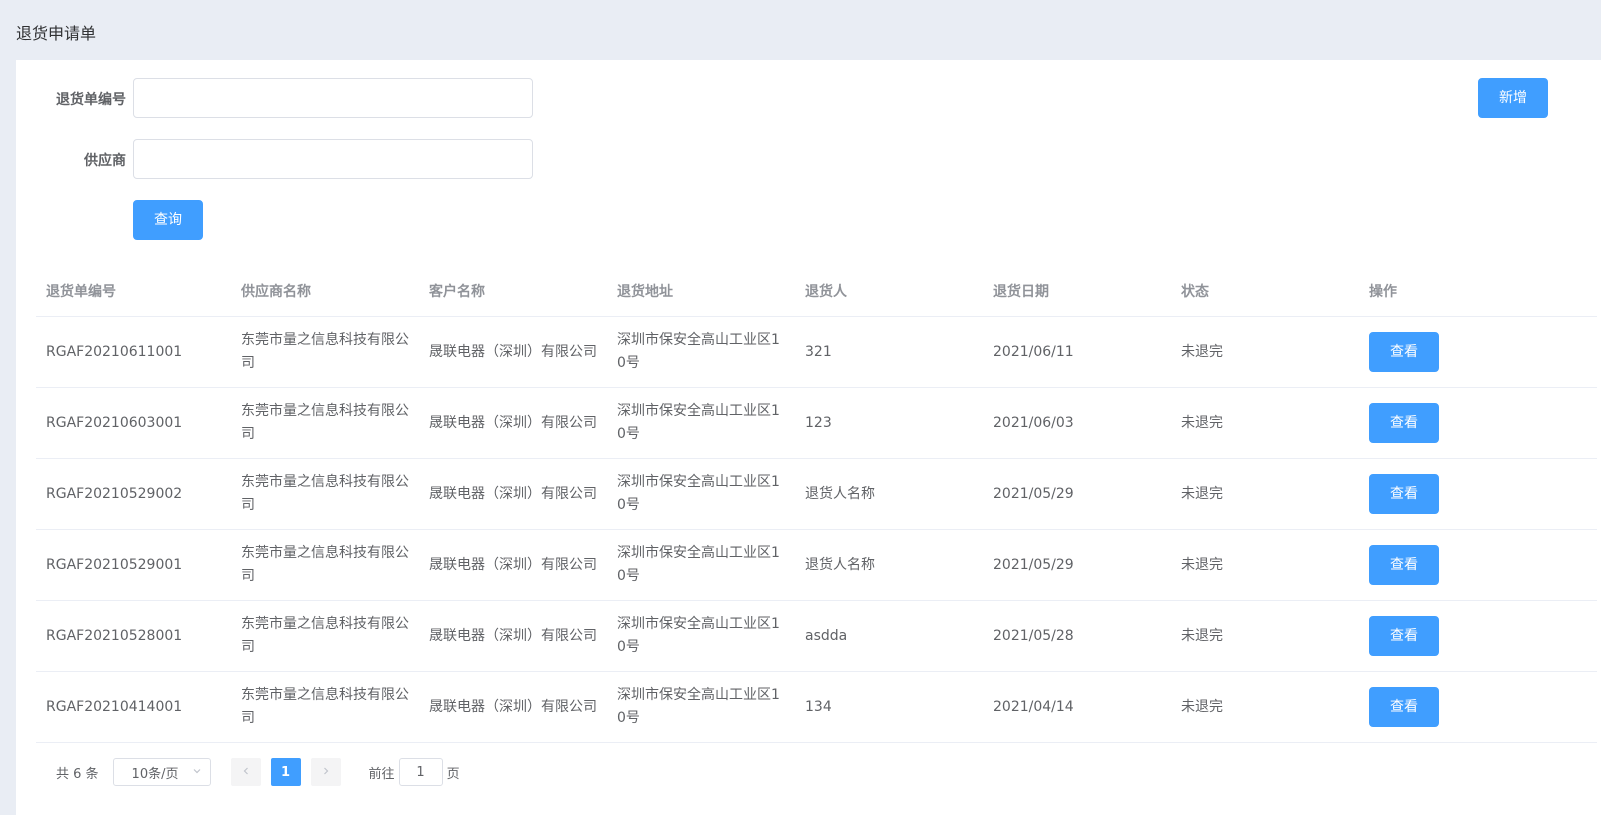 The image size is (1601, 815). I want to click on cell-order-no: RGAF20210529002, so click(133, 494).